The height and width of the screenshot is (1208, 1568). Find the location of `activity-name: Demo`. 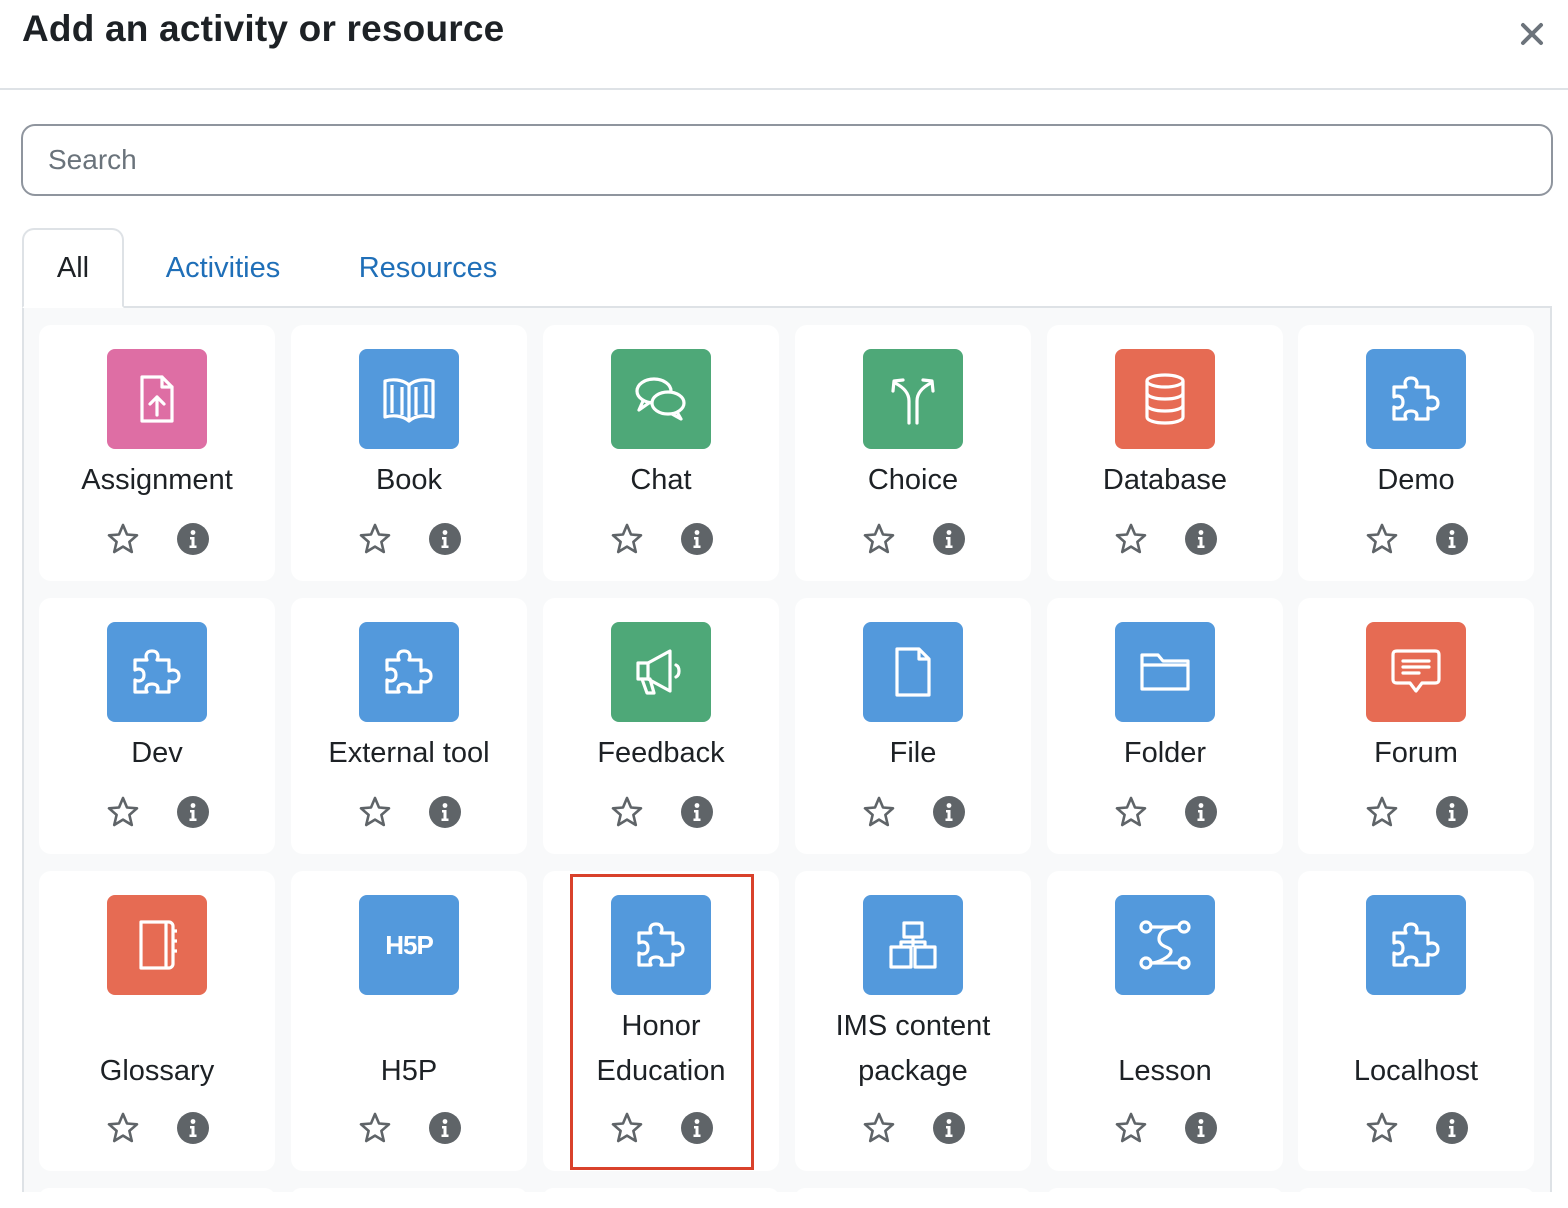

activity-name: Demo is located at coordinates (1416, 480).